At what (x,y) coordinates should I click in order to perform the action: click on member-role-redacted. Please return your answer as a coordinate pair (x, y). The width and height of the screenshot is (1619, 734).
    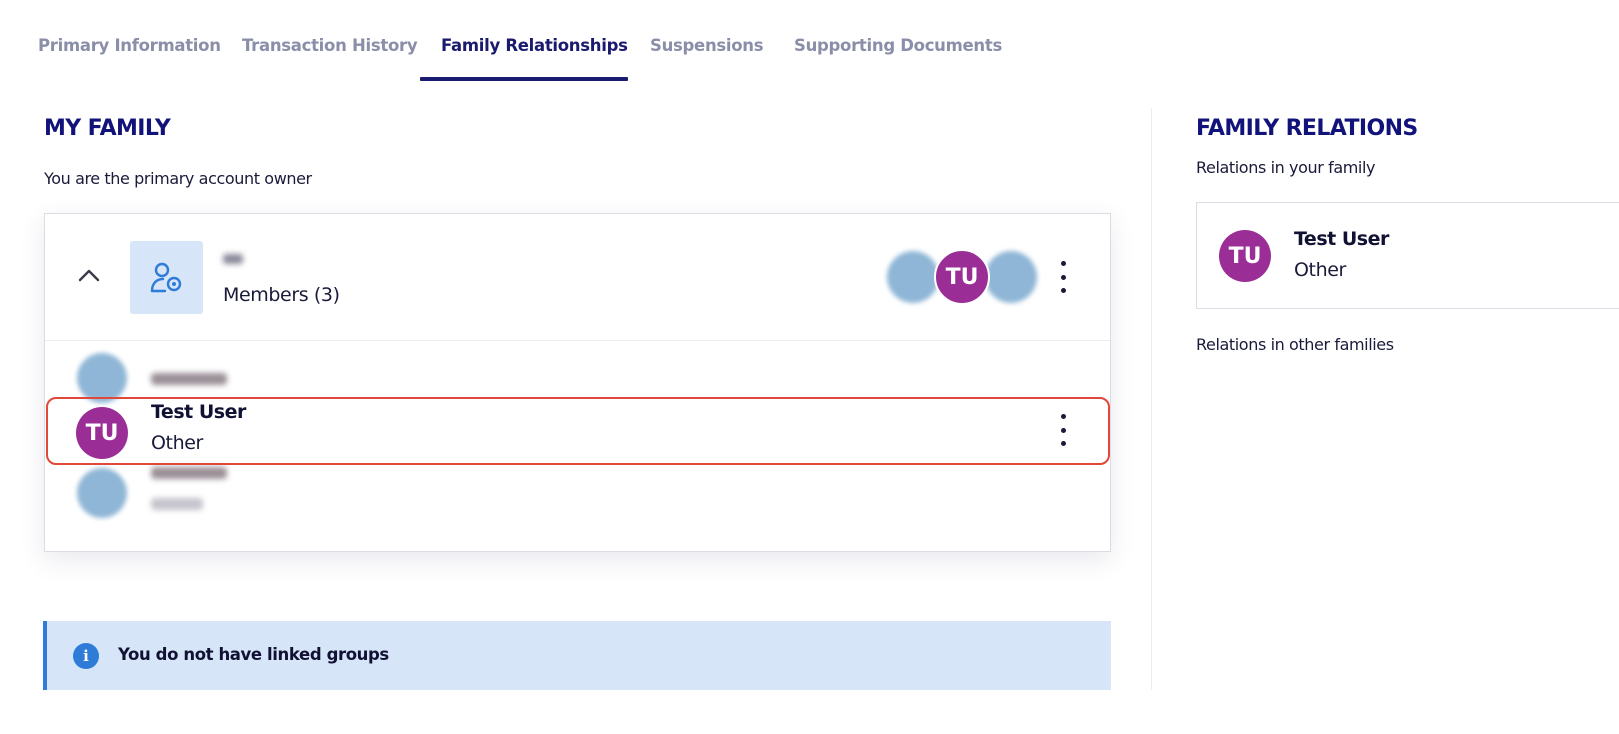
    Looking at the image, I should click on (177, 504).